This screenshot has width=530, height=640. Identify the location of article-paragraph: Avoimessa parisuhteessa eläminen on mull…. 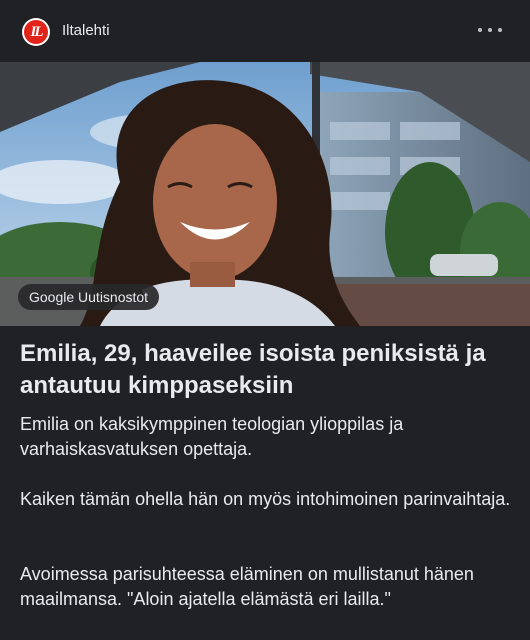
(247, 586).